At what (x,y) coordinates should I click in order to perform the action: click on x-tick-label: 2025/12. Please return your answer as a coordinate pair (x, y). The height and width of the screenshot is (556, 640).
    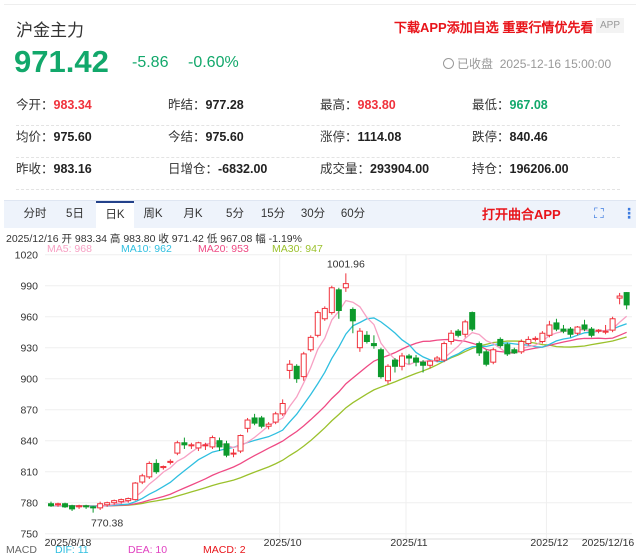
    Looking at the image, I should click on (549, 543).